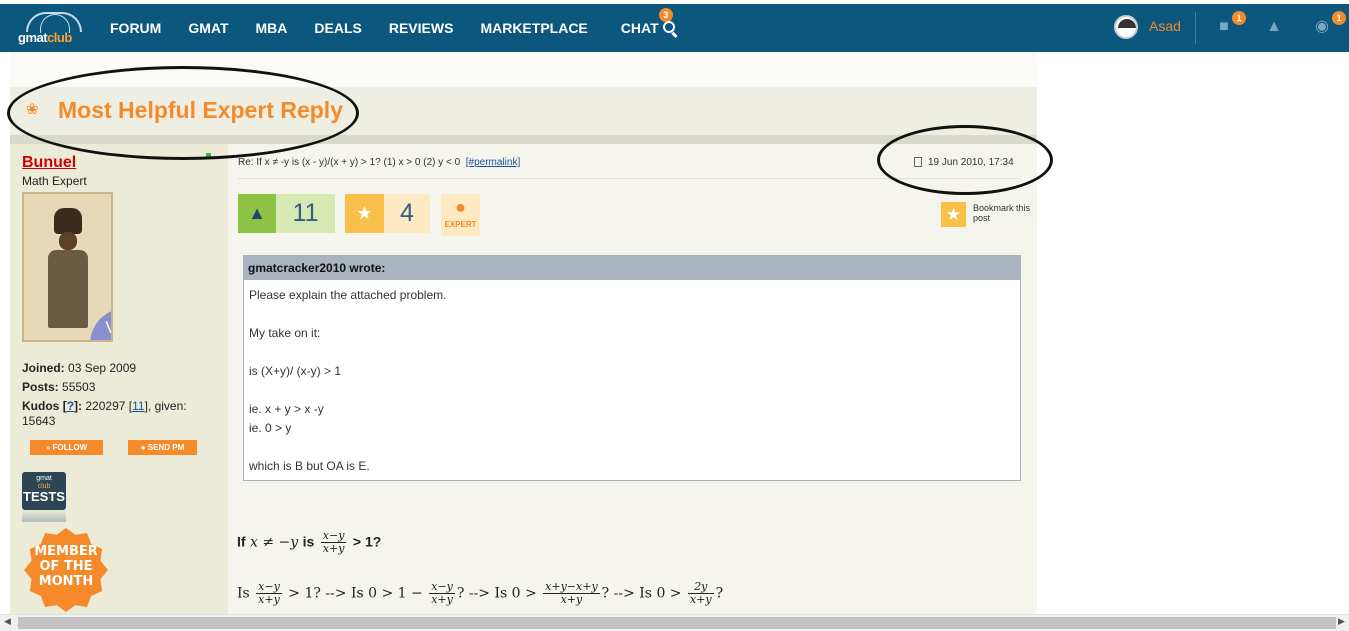 The width and height of the screenshot is (1349, 631). What do you see at coordinates (395, 593) in the screenshot?
I see `math-text: 0 > 1 −` at bounding box center [395, 593].